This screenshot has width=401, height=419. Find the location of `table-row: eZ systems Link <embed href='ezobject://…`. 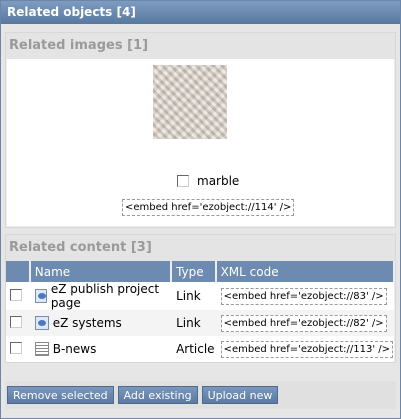

table-row: eZ systems Link <embed href='ezobject://… is located at coordinates (200, 323).